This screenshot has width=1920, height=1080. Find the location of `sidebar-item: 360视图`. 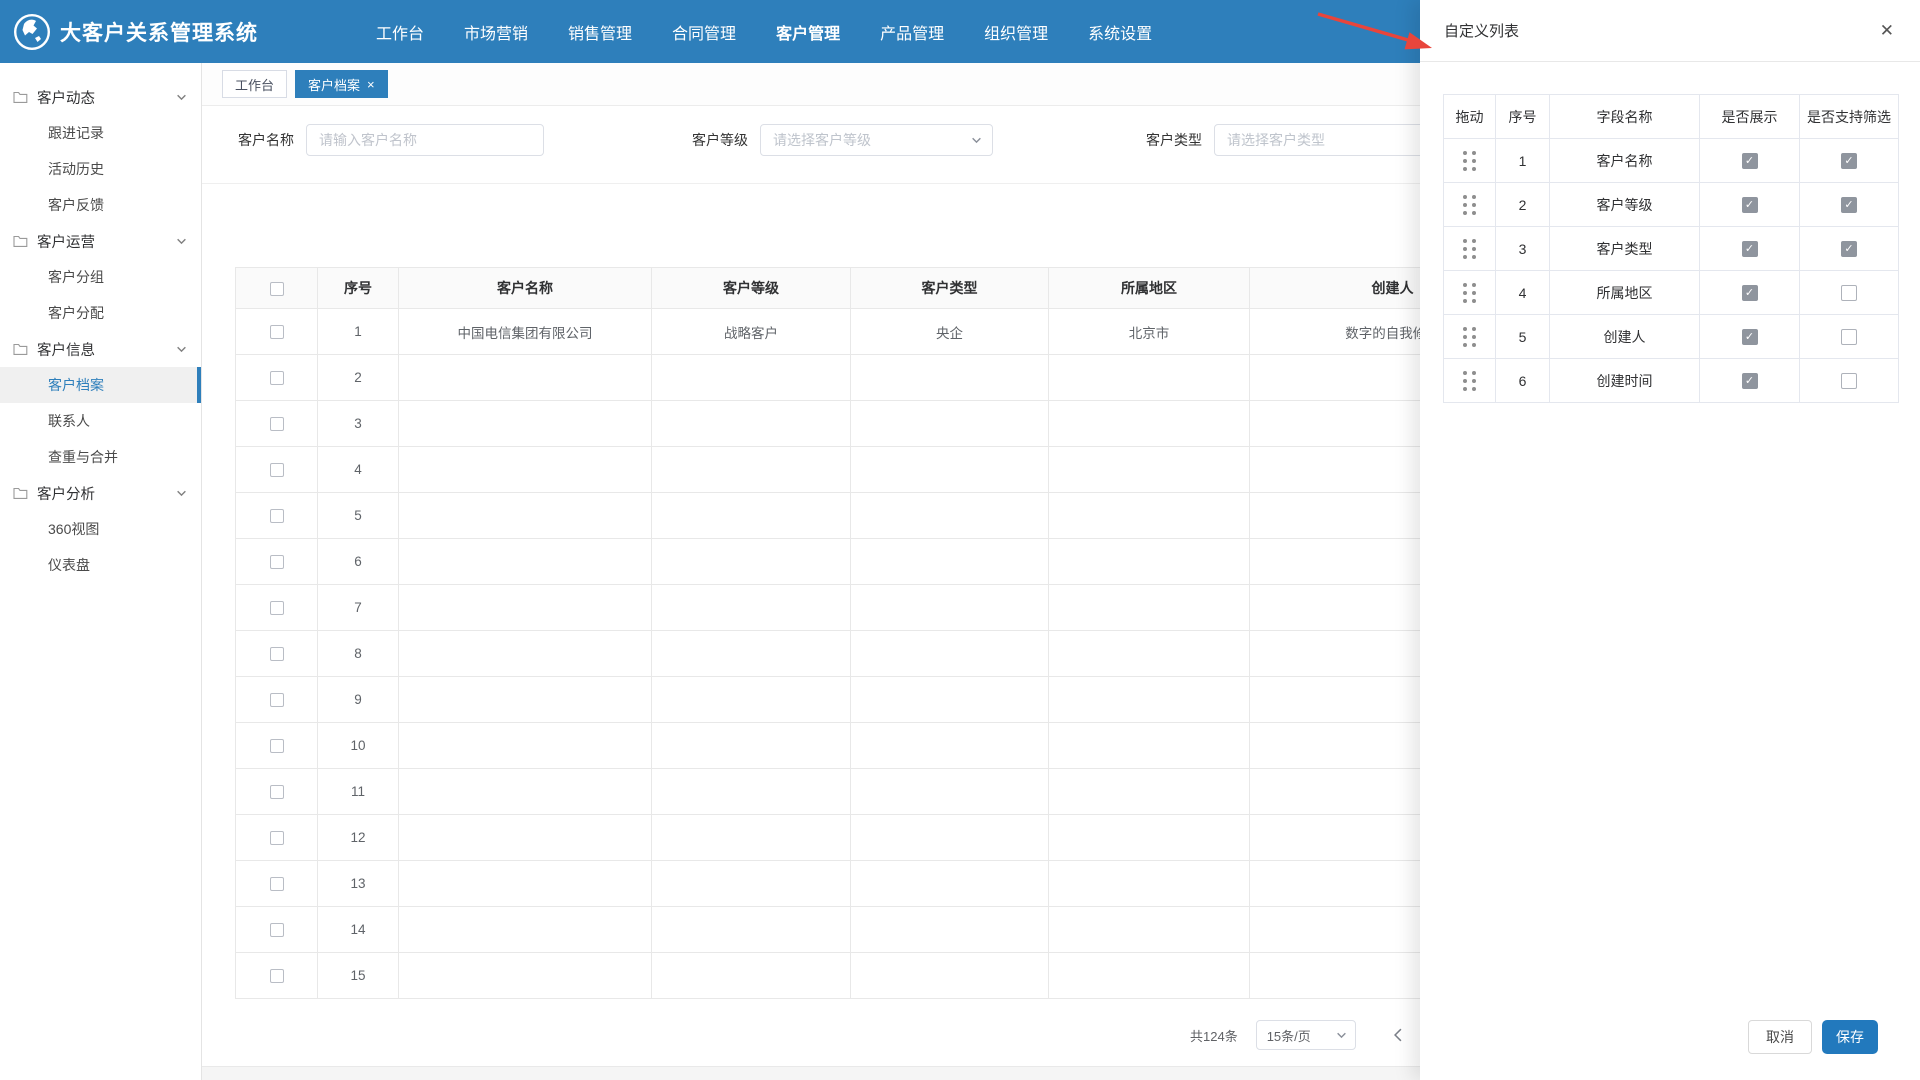

sidebar-item: 360视图 is located at coordinates (100, 529).